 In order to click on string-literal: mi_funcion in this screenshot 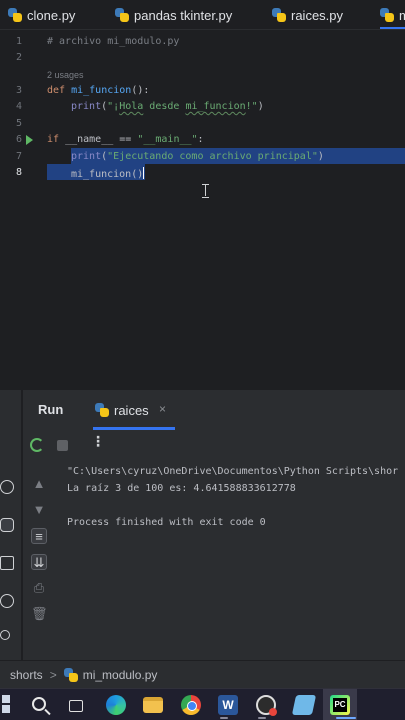, I will do `click(215, 106)`.